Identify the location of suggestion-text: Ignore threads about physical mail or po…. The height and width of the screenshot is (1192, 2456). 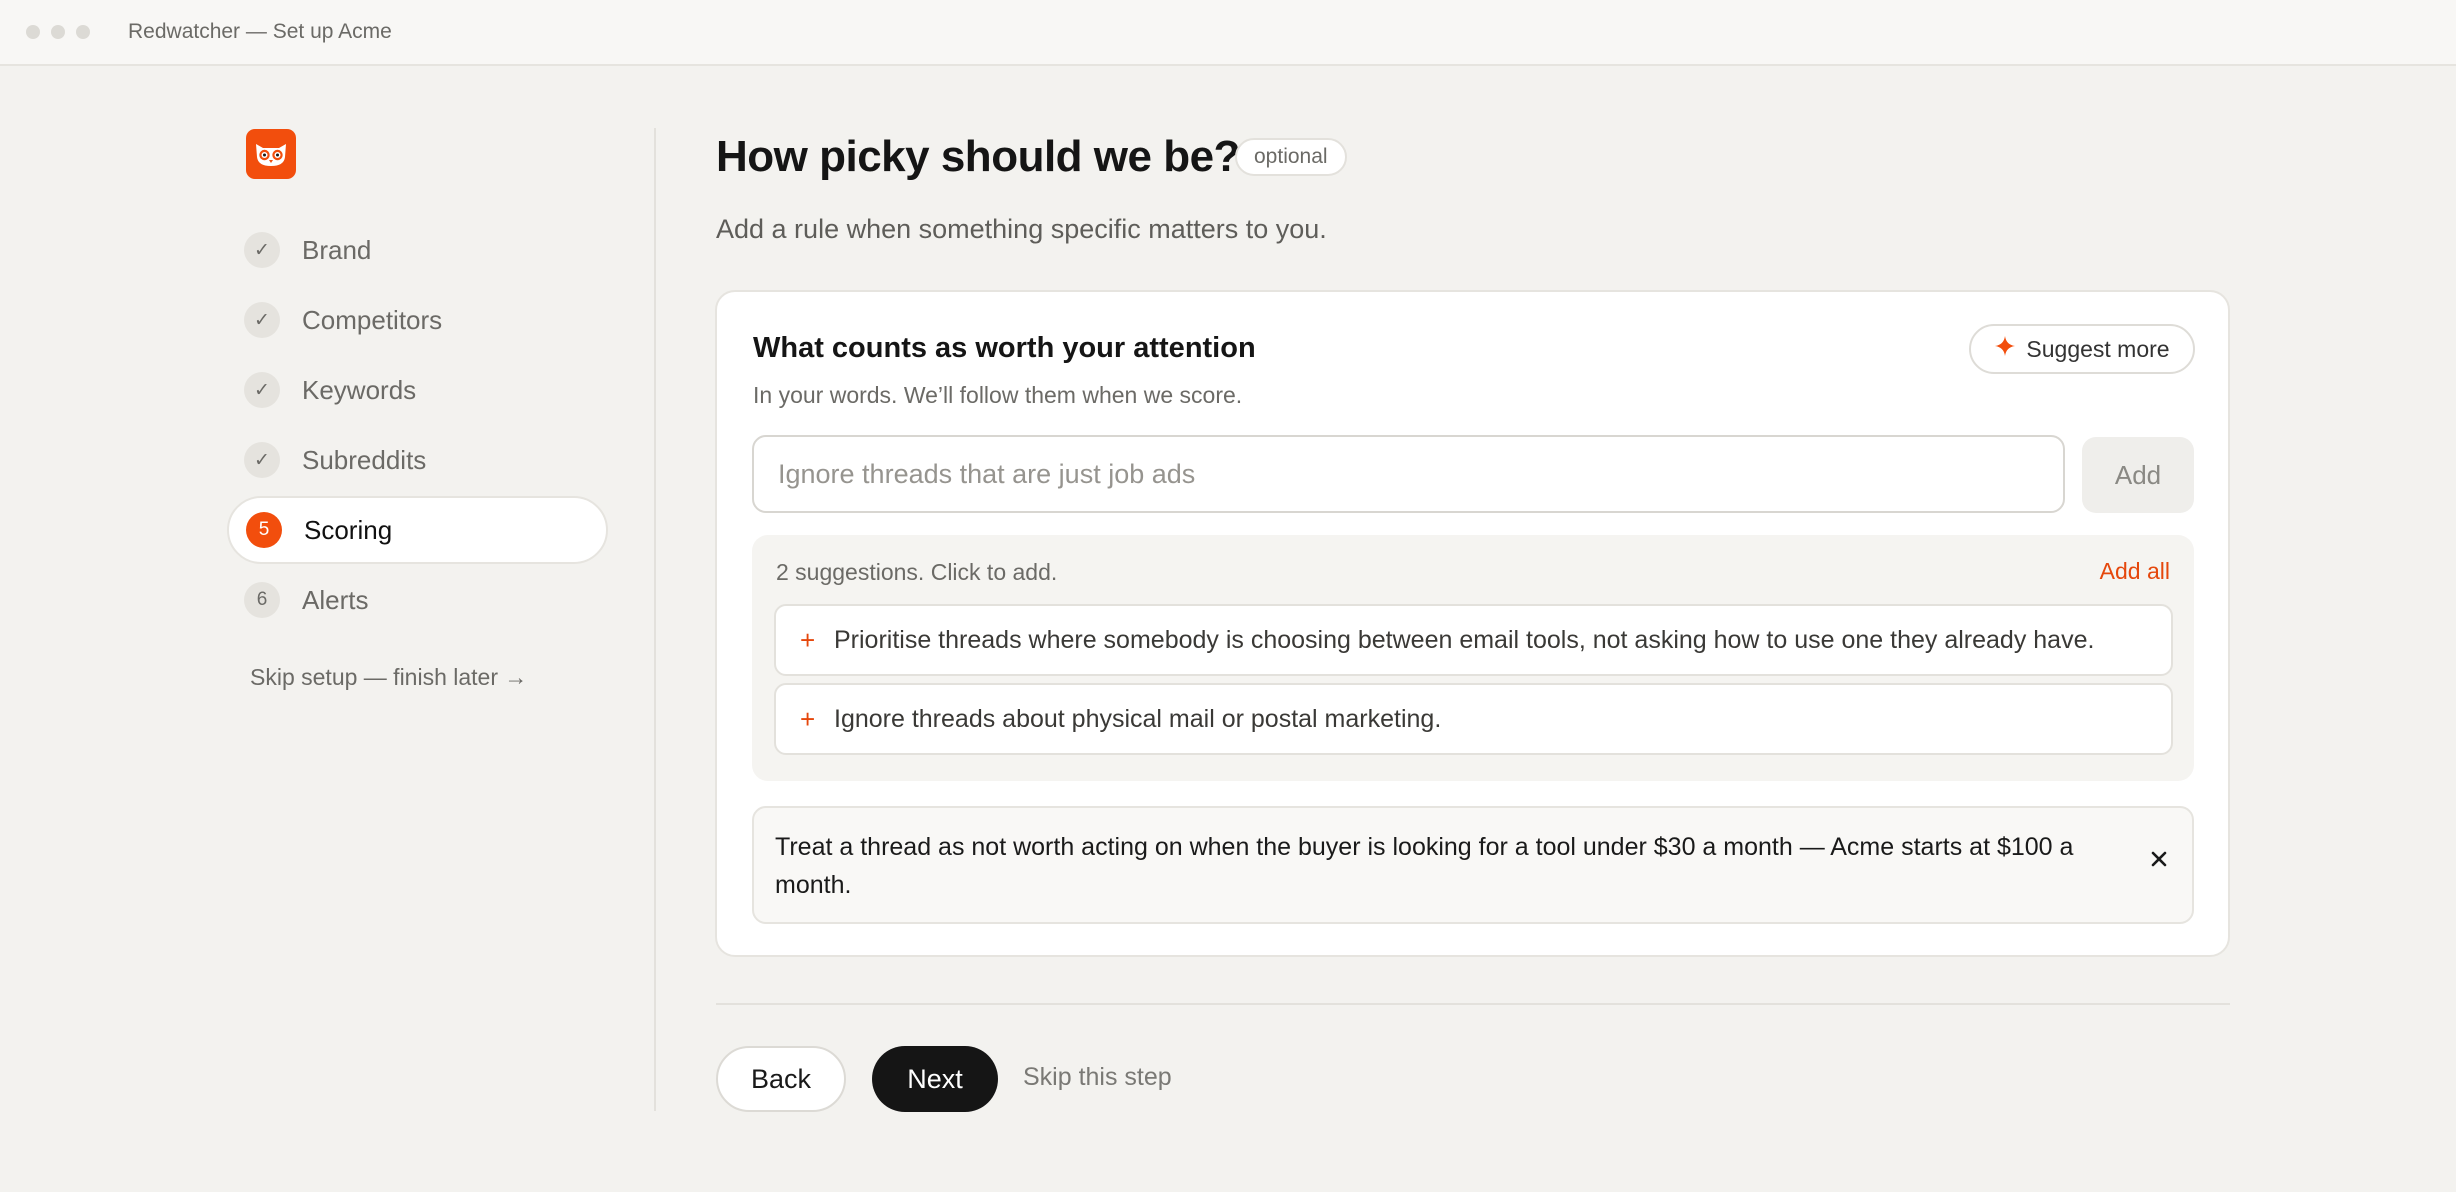
(1138, 718).